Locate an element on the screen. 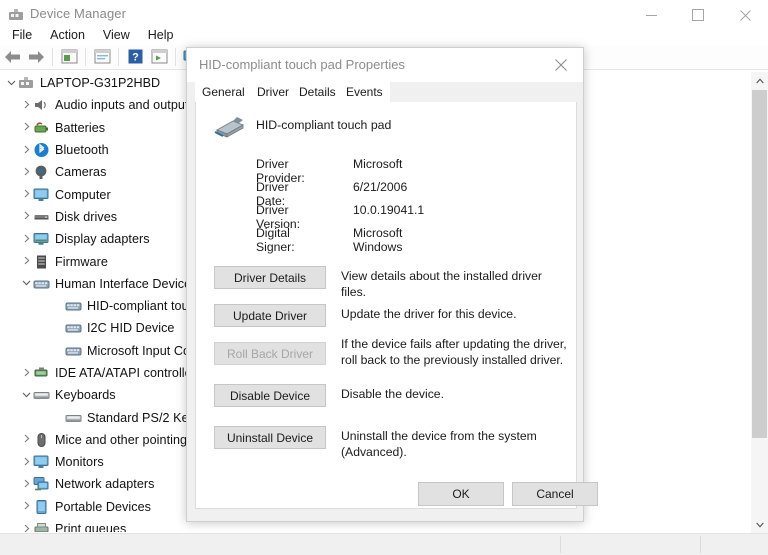  tree-item-label: Batteries is located at coordinates (80, 128).